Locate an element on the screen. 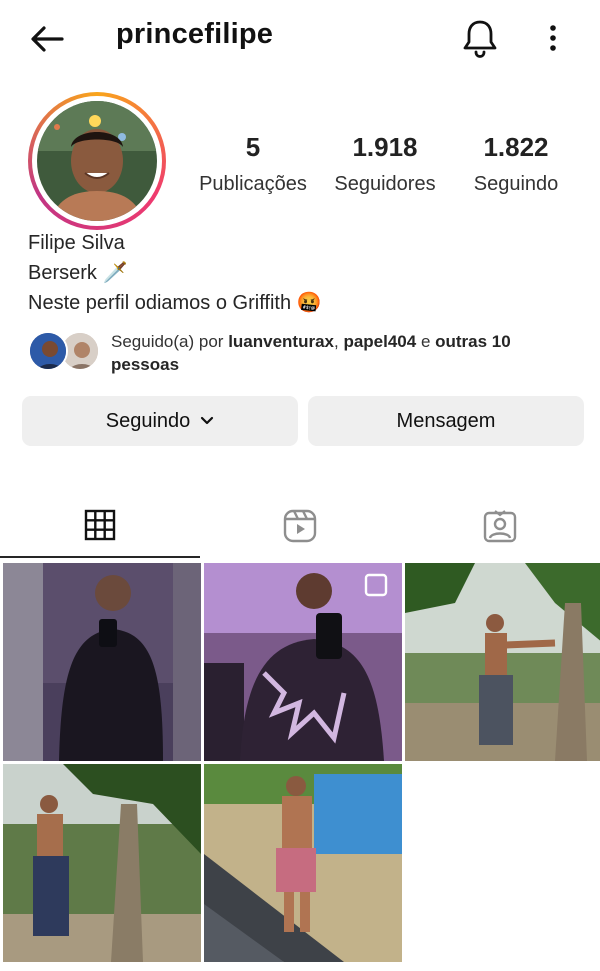  grid-icon is located at coordinates (100, 525).